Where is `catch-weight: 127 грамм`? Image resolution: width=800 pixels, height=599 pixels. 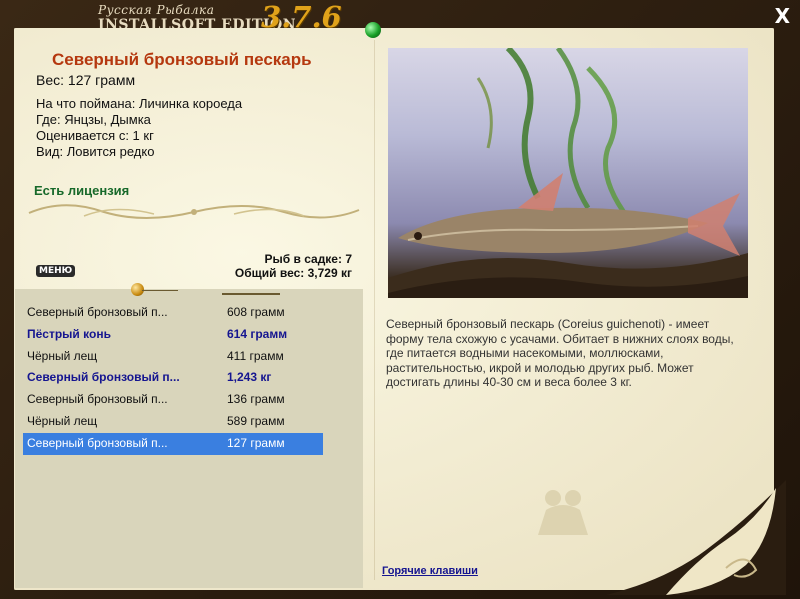 catch-weight: 127 грамм is located at coordinates (256, 442).